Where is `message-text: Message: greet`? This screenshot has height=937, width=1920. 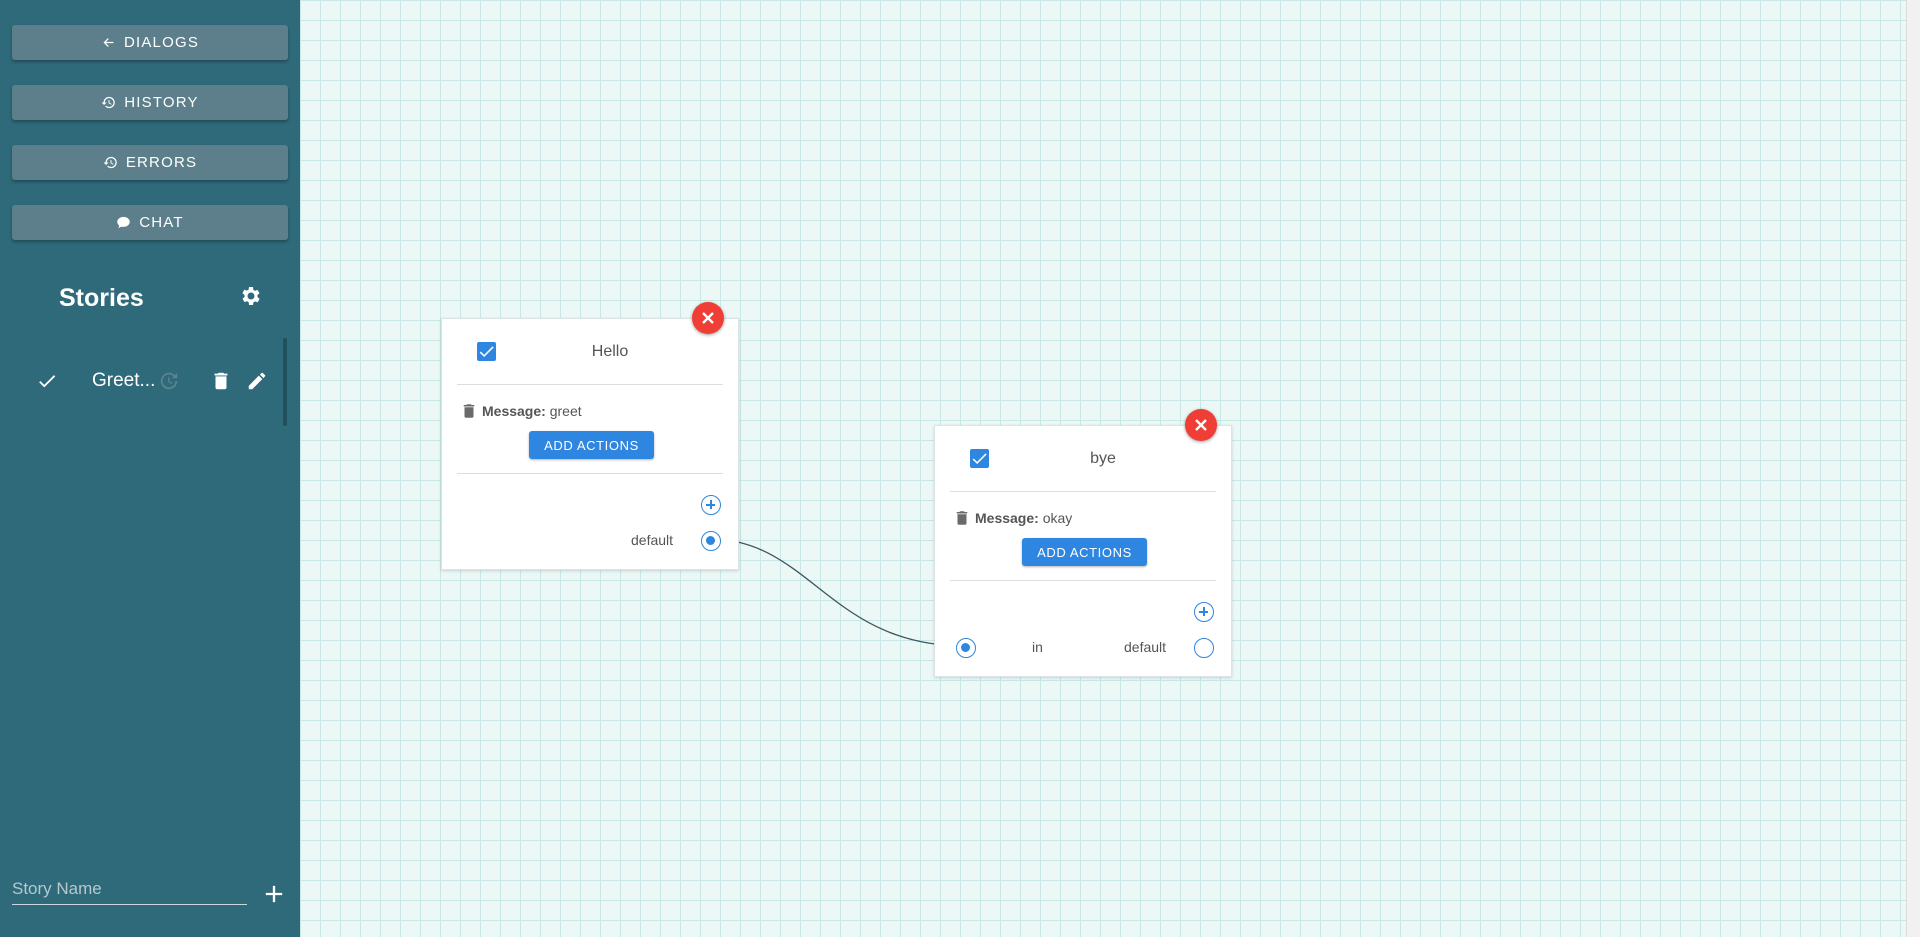 message-text: Message: greet is located at coordinates (532, 411).